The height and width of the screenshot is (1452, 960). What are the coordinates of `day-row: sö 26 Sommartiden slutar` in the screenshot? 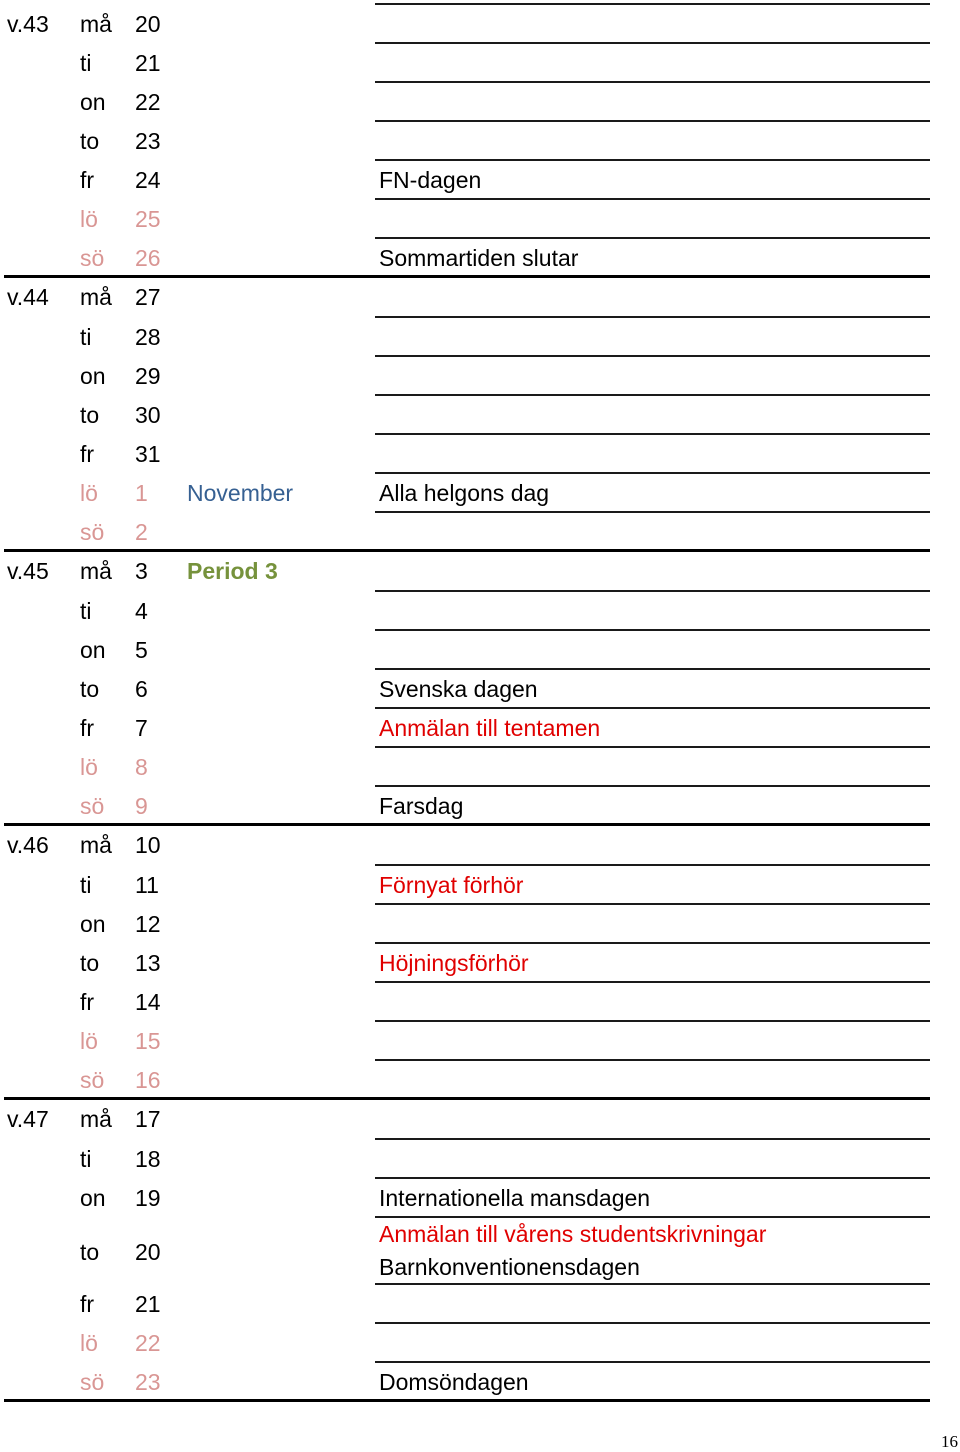 It's located at (480, 256).